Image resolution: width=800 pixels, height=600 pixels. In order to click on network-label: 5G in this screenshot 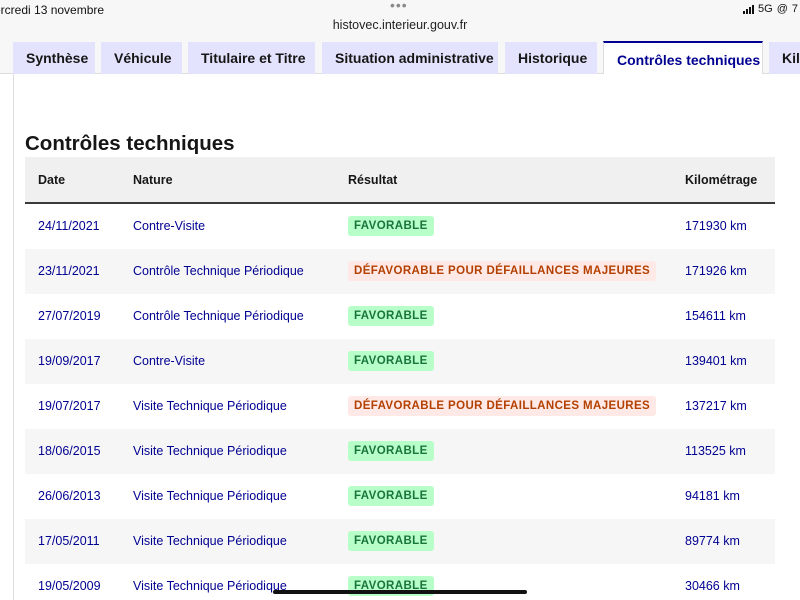, I will do `click(765, 9)`.